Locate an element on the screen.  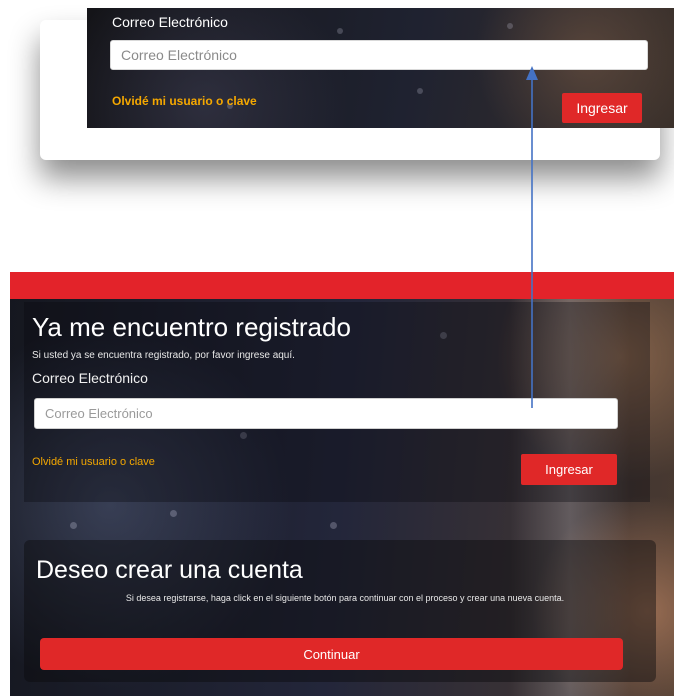
login-email-input is located at coordinates (326, 413).